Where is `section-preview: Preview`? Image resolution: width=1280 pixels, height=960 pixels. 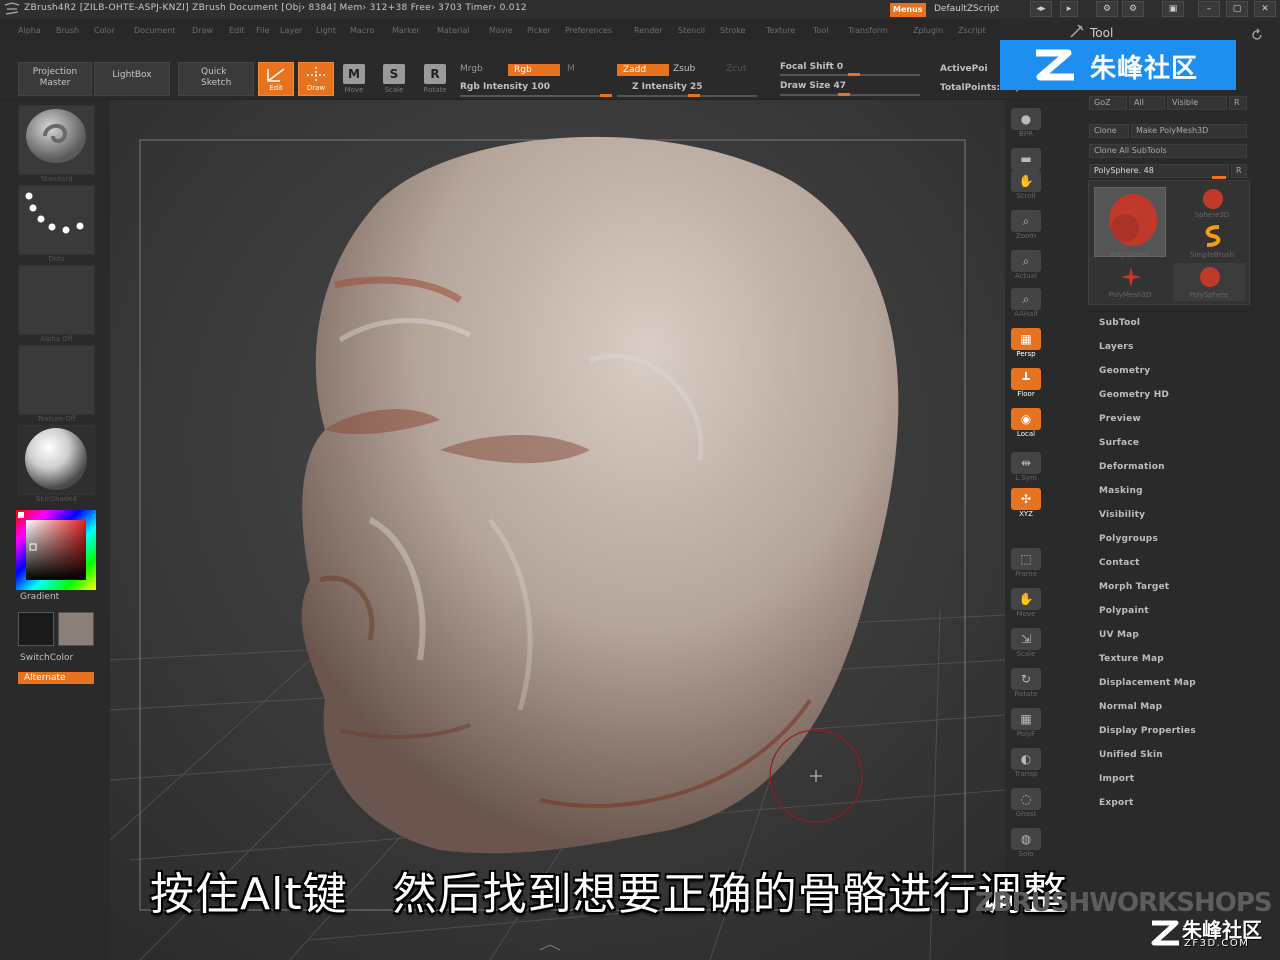 section-preview: Preview is located at coordinates (1120, 419).